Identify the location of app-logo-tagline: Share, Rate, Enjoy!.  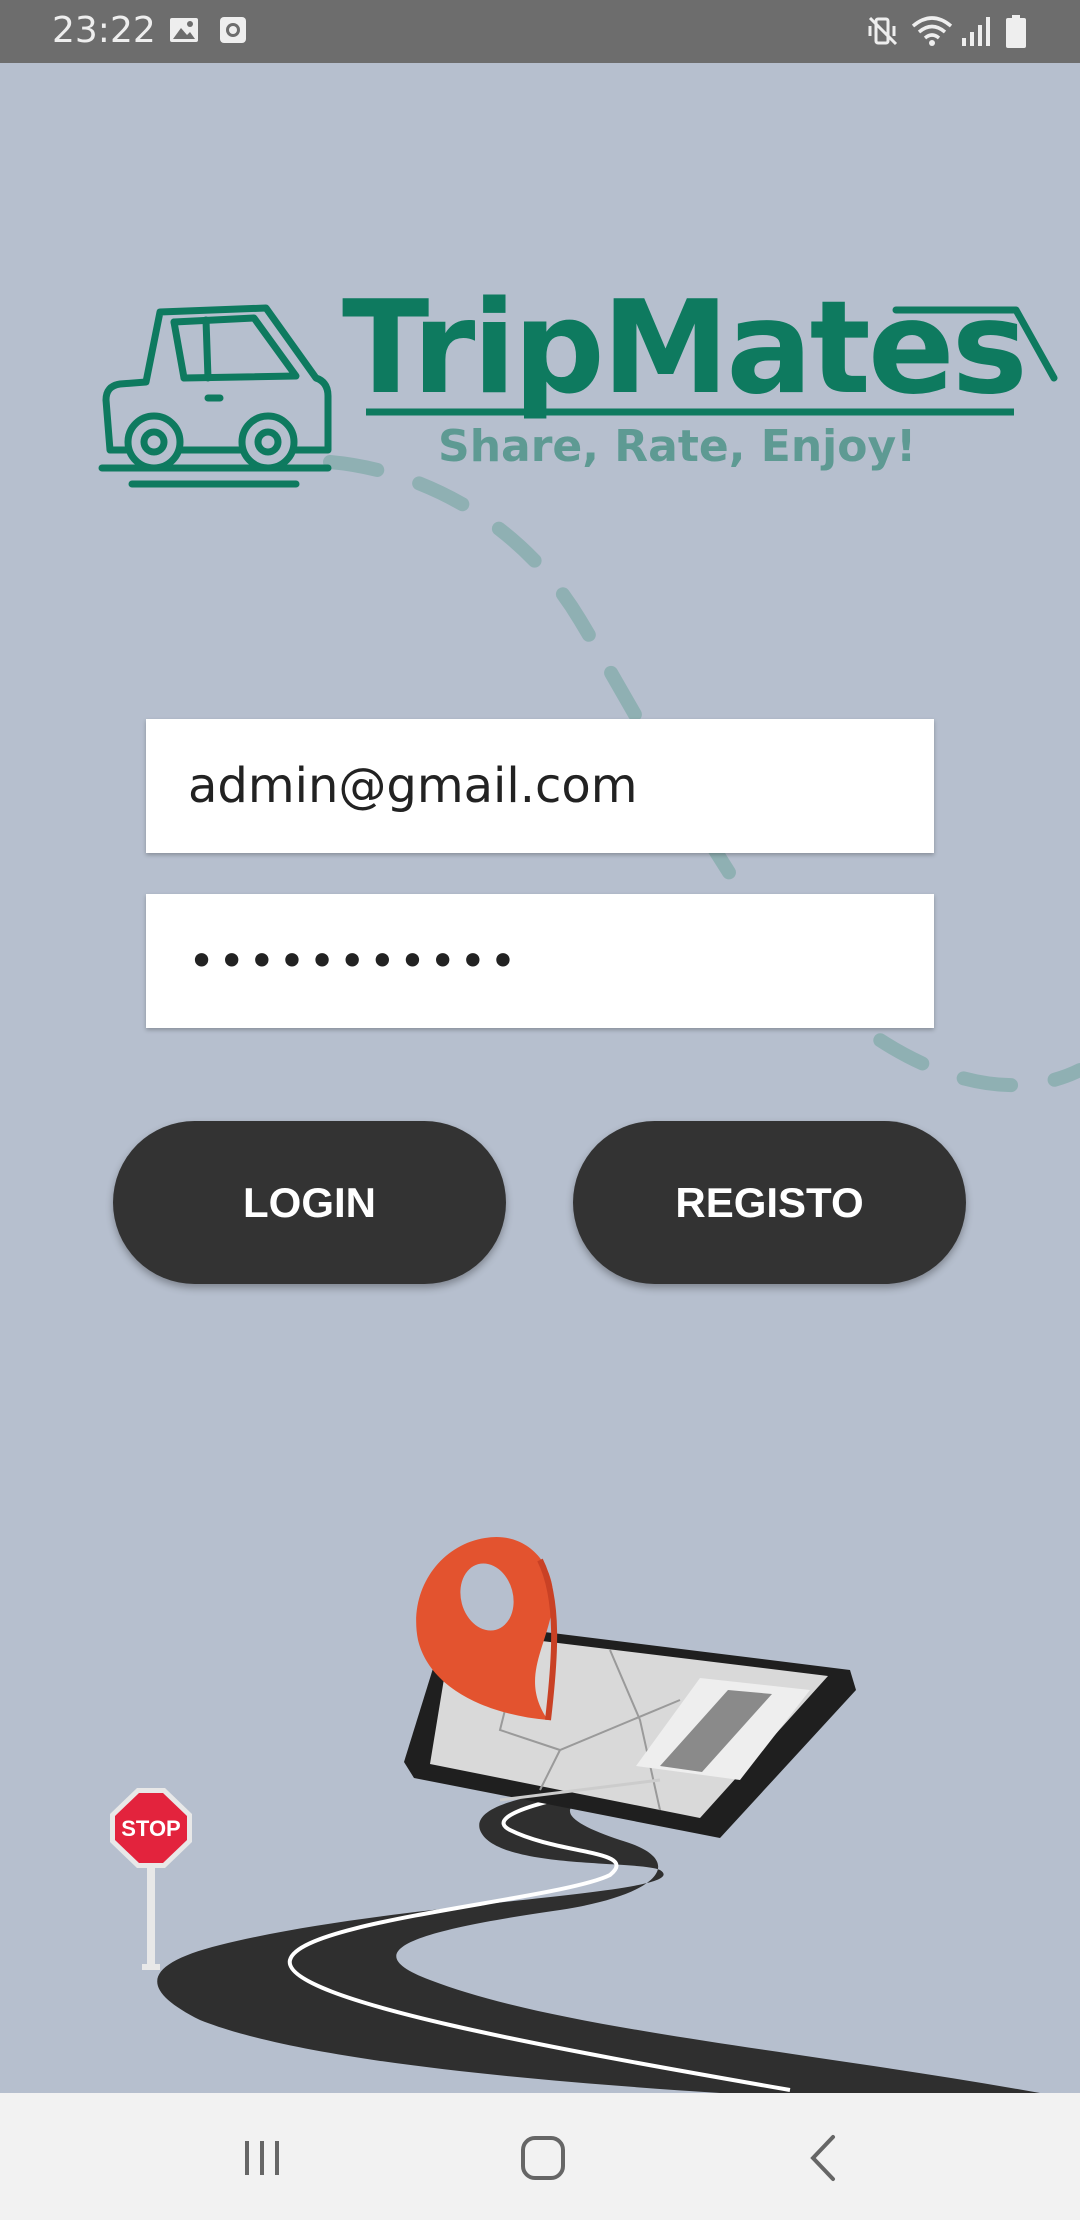
(677, 446).